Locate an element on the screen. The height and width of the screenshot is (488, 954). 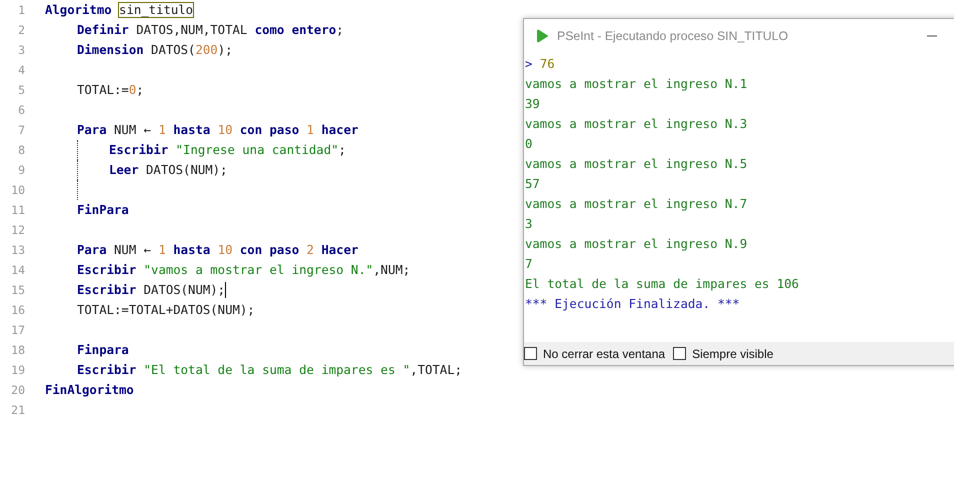
code-line: TOTAL:=0; is located at coordinates (110, 90).